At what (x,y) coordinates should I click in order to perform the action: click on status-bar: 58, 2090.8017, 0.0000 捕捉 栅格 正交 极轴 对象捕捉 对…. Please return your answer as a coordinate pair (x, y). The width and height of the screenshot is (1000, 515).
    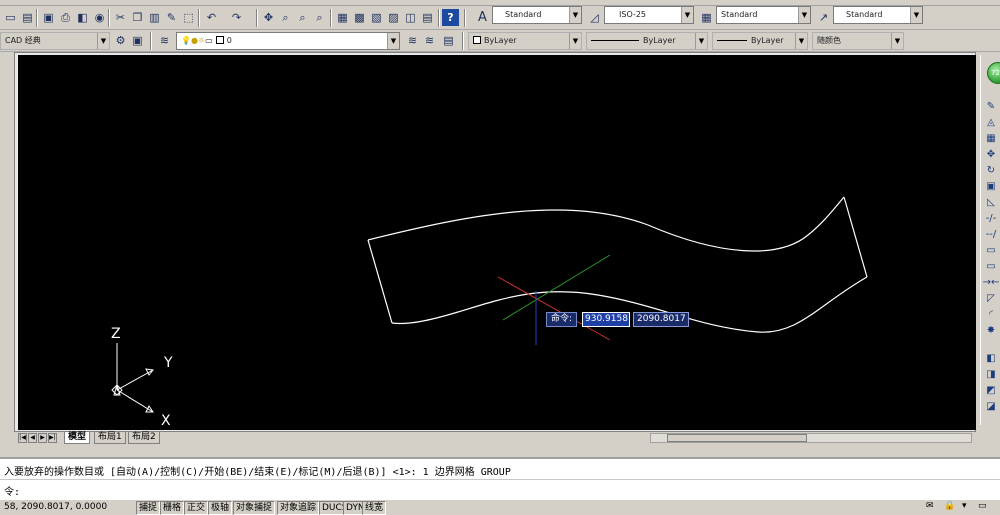
    Looking at the image, I should click on (500, 507).